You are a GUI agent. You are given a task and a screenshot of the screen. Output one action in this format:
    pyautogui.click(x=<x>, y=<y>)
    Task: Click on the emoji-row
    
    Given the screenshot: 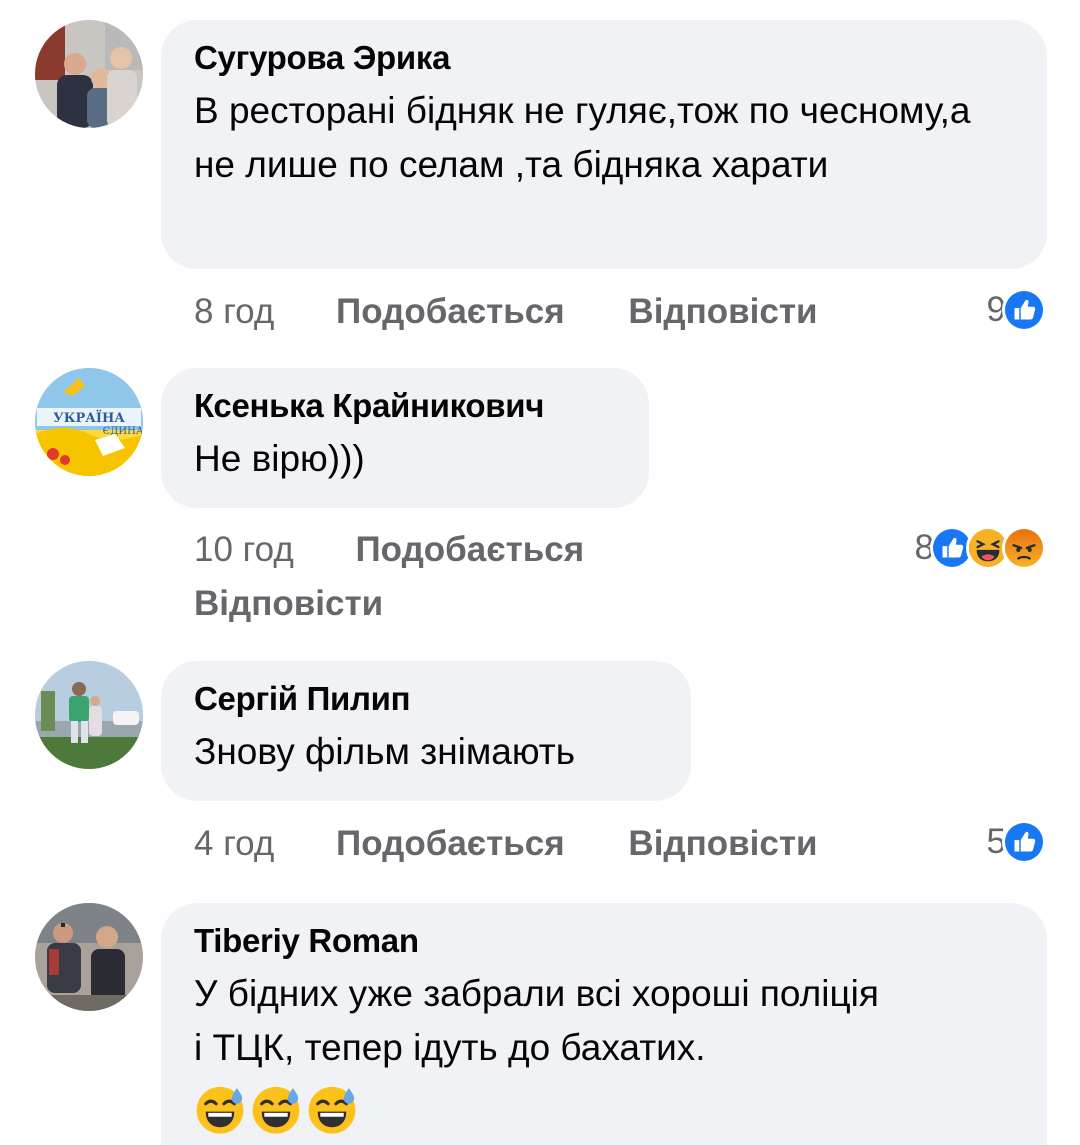 What is the action you would take?
    pyautogui.click(x=603, y=1109)
    